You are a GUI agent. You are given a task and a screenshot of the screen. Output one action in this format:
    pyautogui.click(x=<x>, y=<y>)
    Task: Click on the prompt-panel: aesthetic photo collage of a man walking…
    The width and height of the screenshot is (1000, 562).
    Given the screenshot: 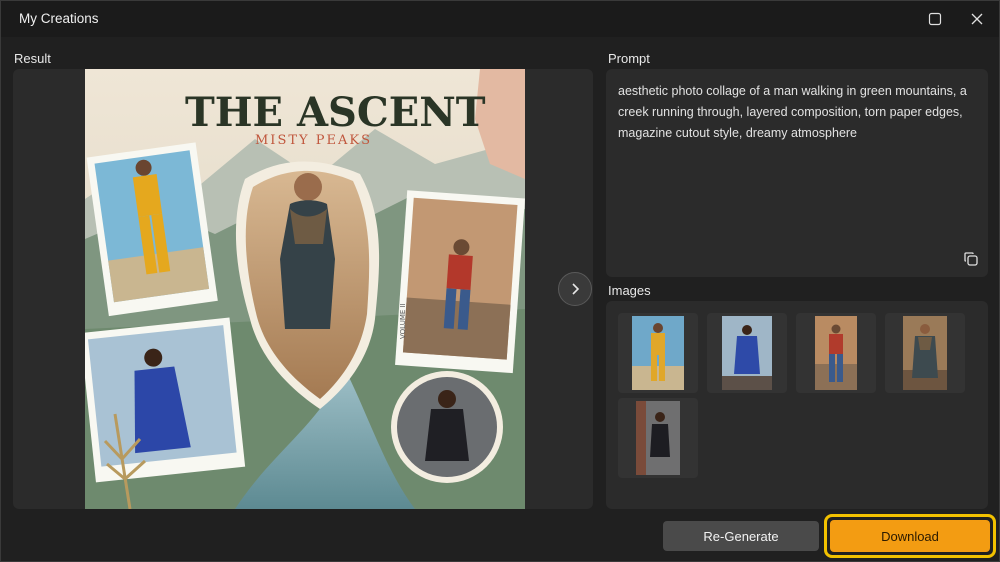 What is the action you would take?
    pyautogui.click(x=797, y=173)
    